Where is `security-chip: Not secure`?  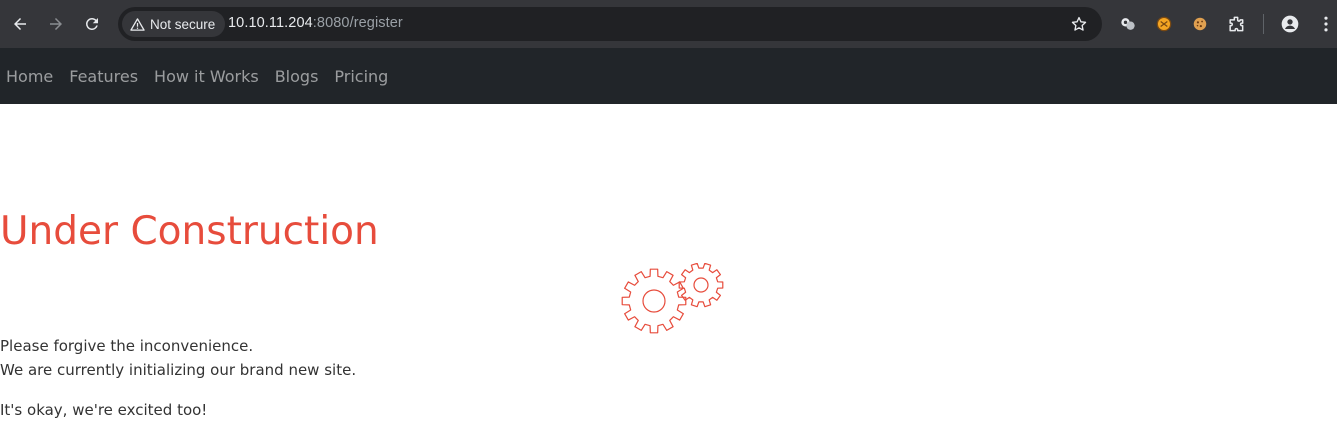
security-chip: Not secure is located at coordinates (174, 24).